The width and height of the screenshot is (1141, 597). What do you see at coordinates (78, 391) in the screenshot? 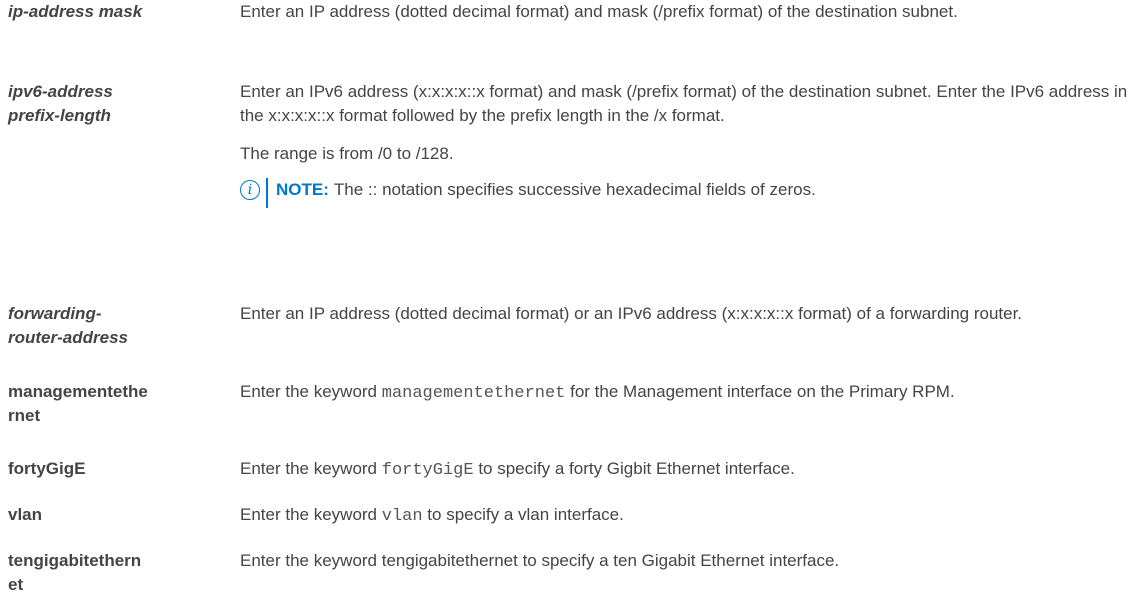
I see `term-line: managementethe` at bounding box center [78, 391].